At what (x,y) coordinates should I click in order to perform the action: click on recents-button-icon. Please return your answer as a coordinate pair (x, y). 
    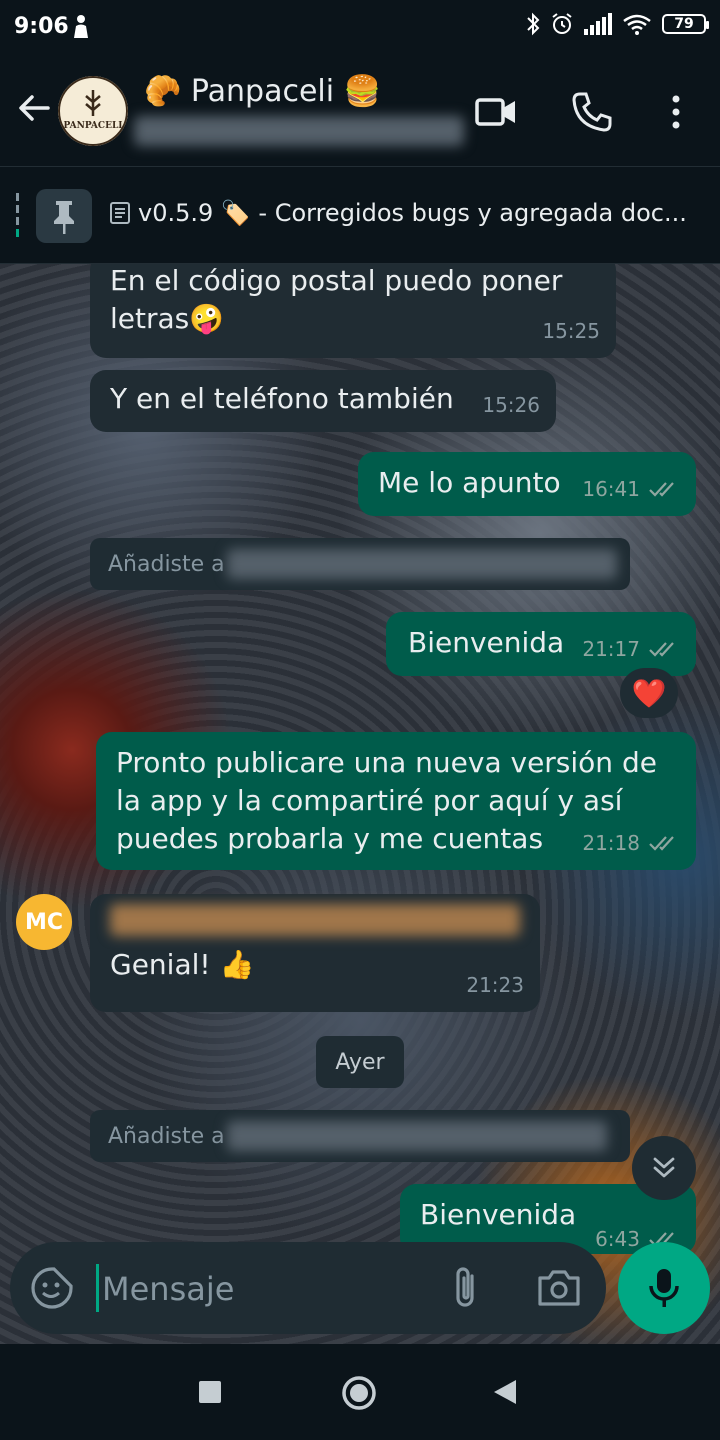
    Looking at the image, I should click on (210, 1392).